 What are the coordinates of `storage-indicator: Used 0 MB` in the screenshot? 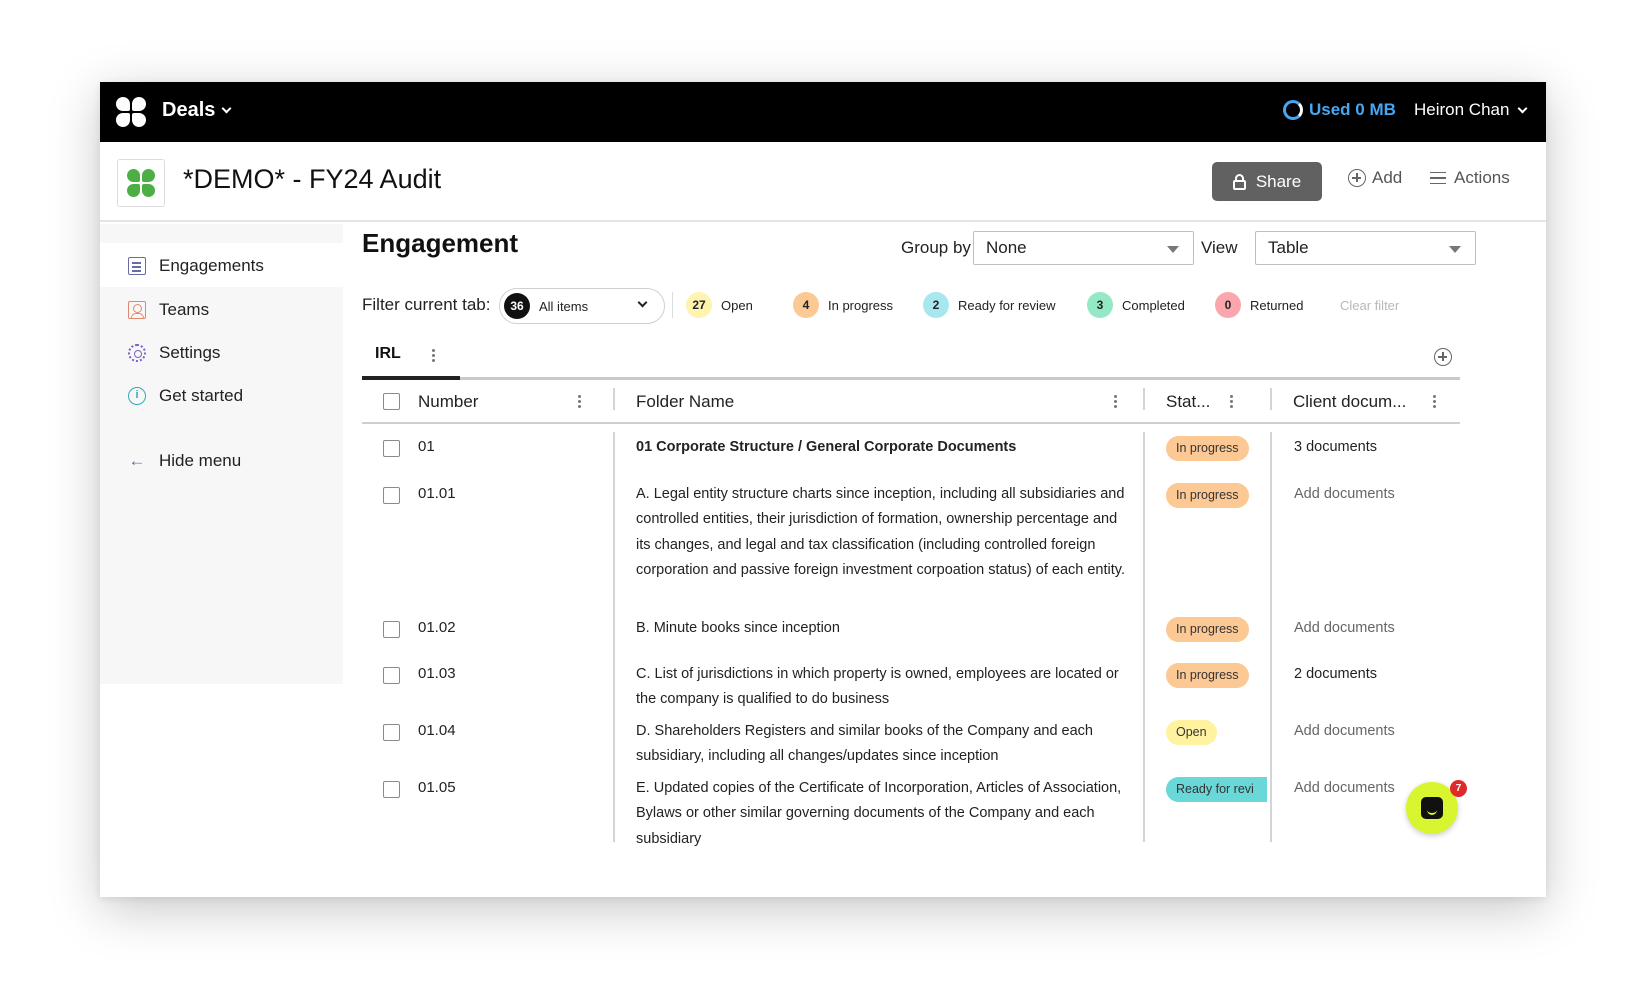 It's located at (1339, 110).